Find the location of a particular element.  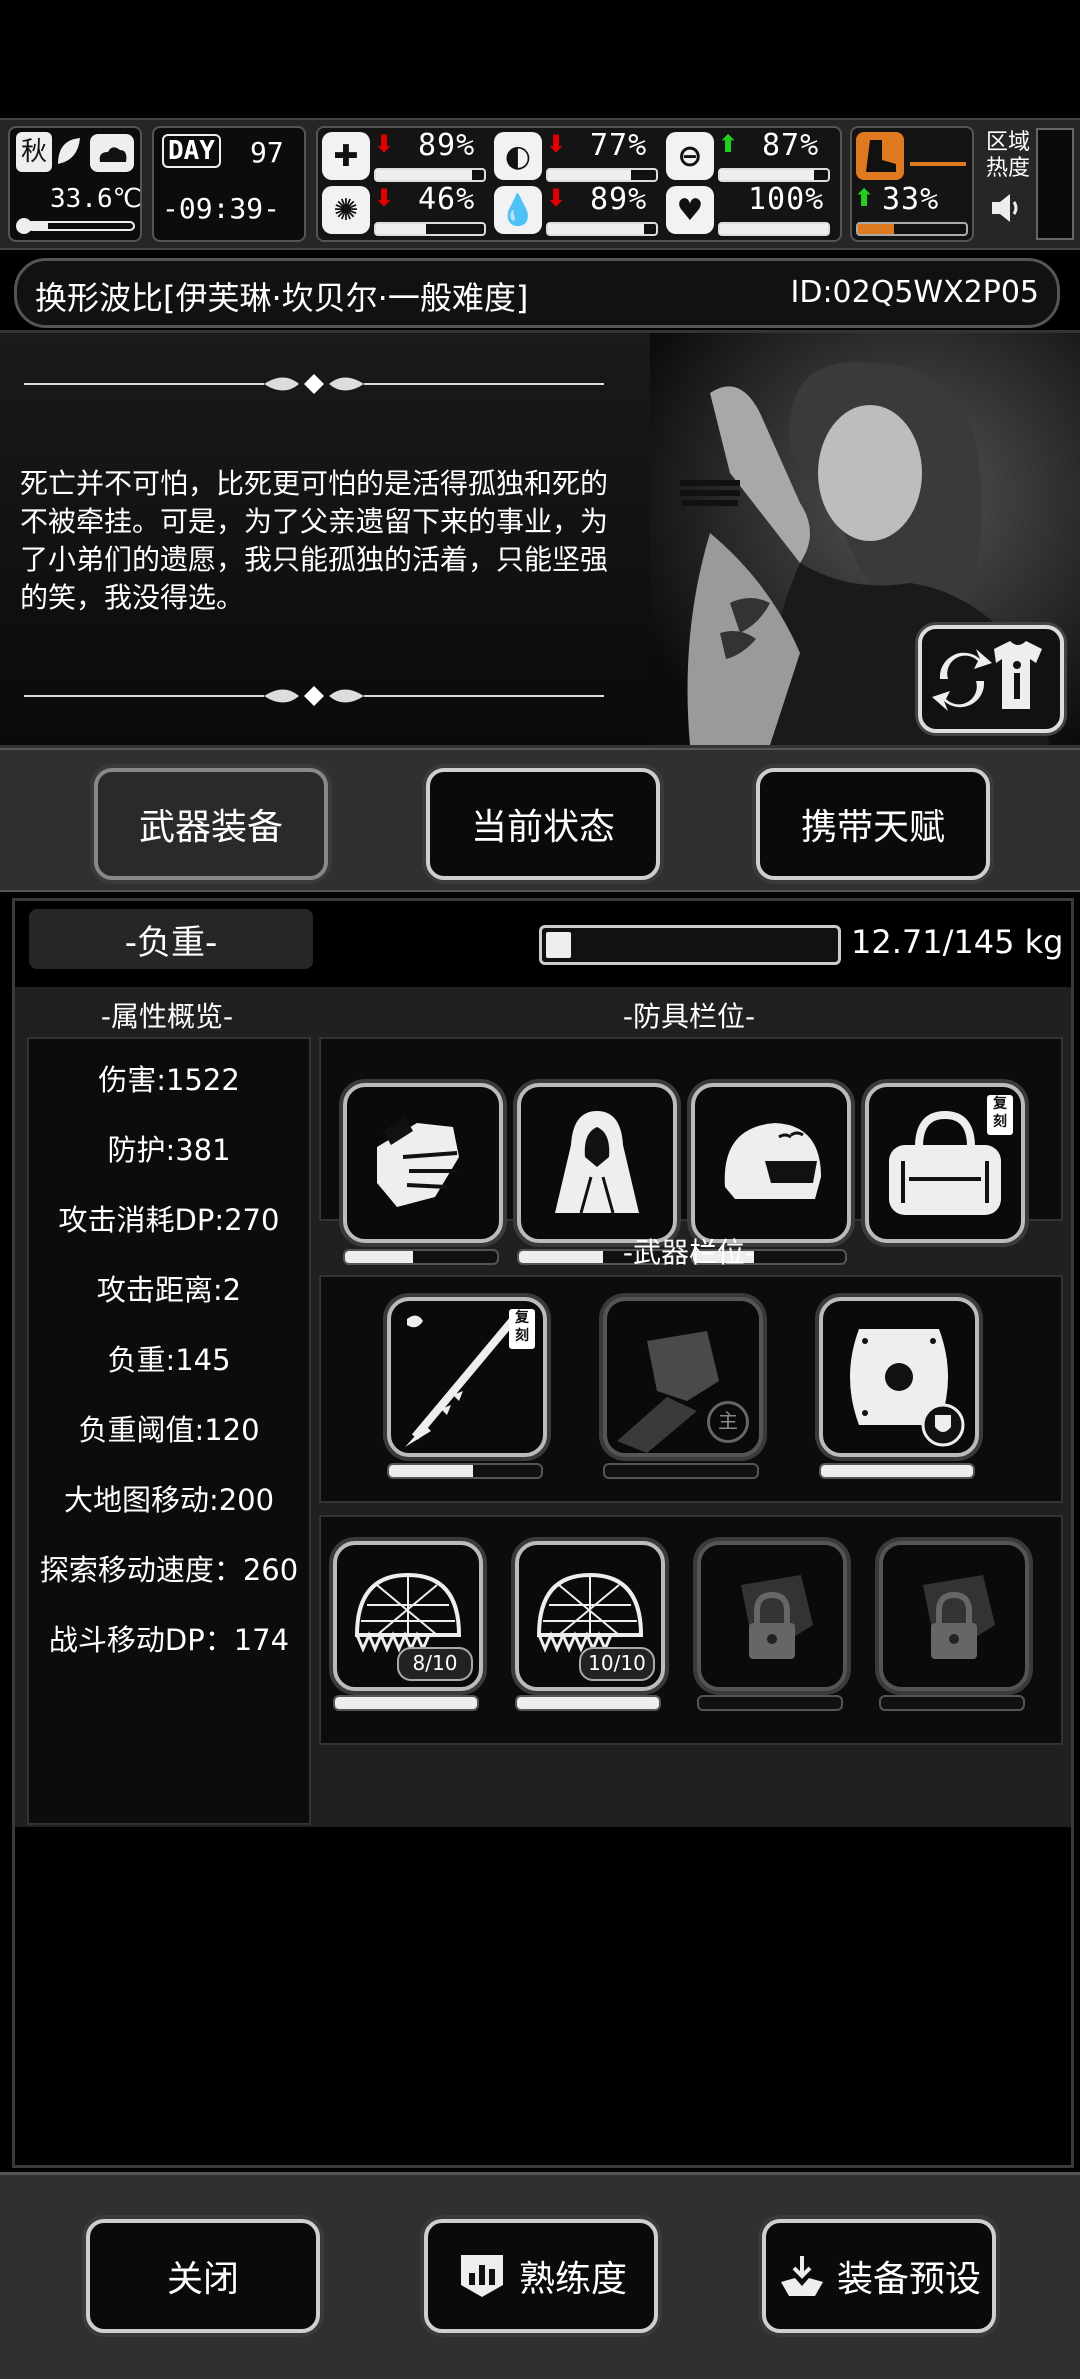

shield-icon is located at coordinates (907, 1388).